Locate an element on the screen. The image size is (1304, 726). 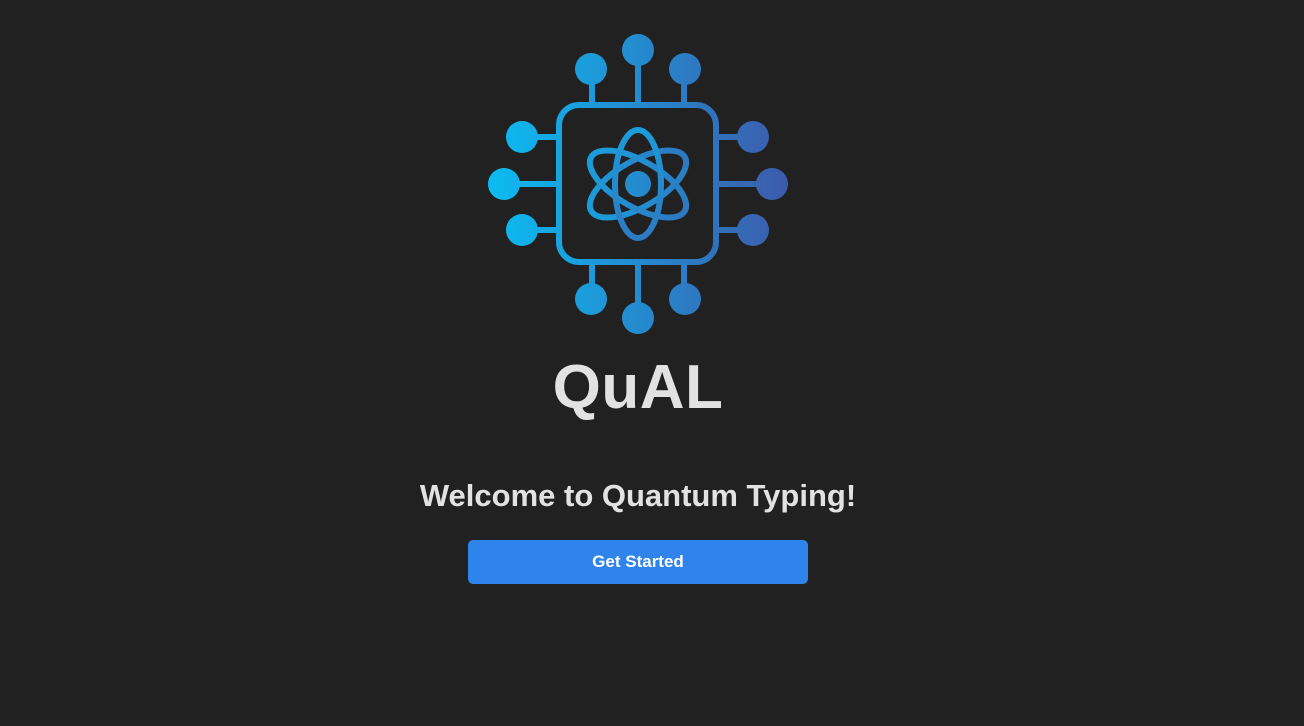
welcome-heading: Welcome to Quantum Typing! is located at coordinates (638, 495).